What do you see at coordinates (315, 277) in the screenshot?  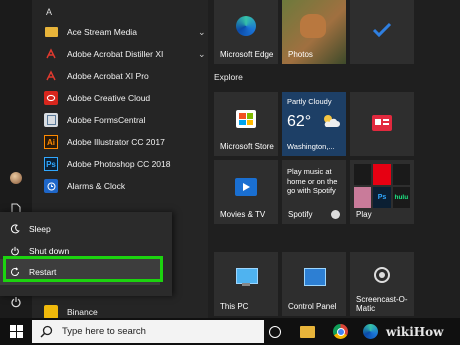 I see `control-panel-icon` at bounding box center [315, 277].